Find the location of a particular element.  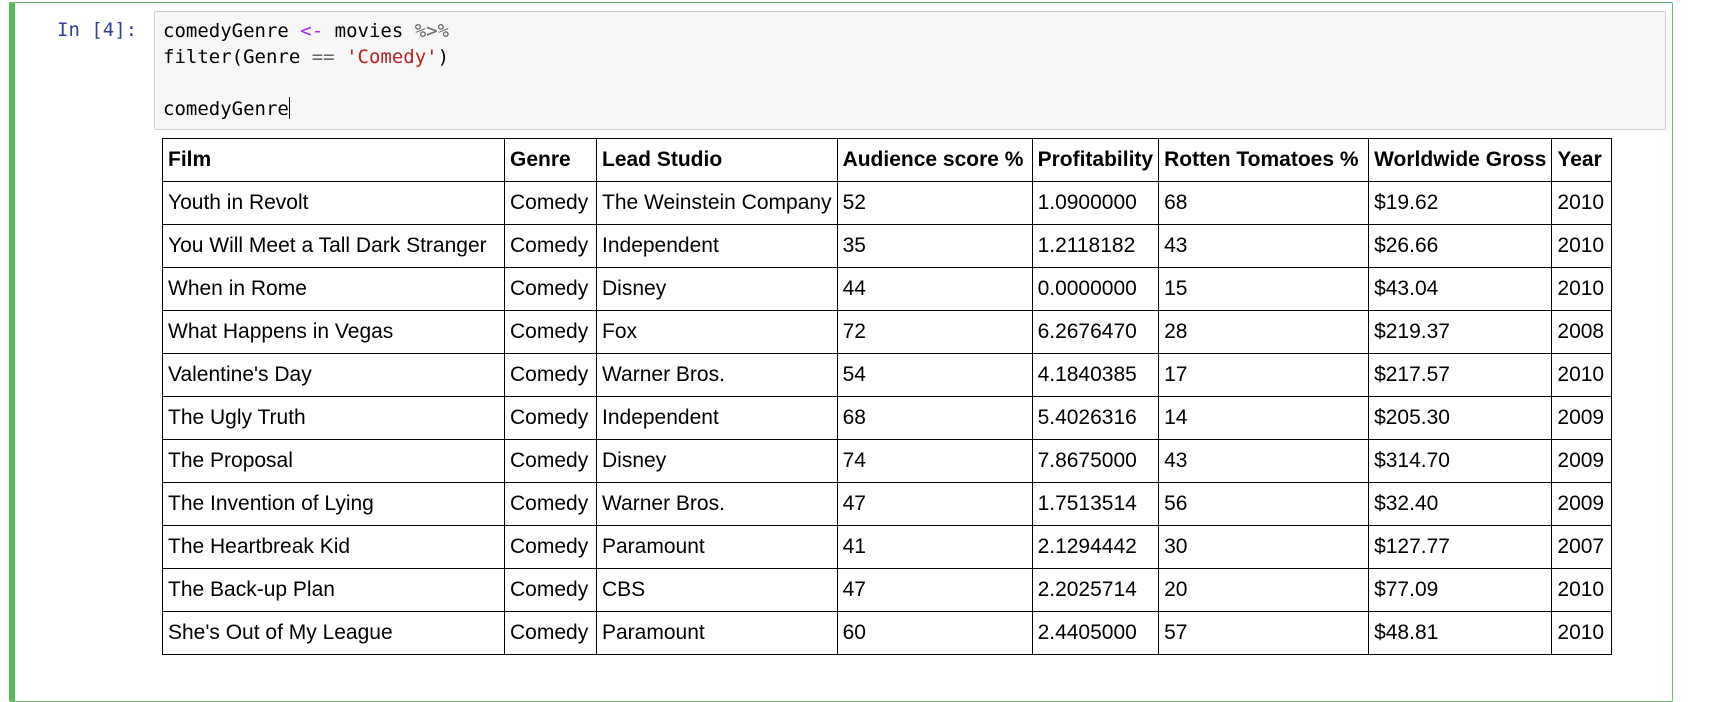

column-header-audience-score: Audience score % is located at coordinates (934, 160).